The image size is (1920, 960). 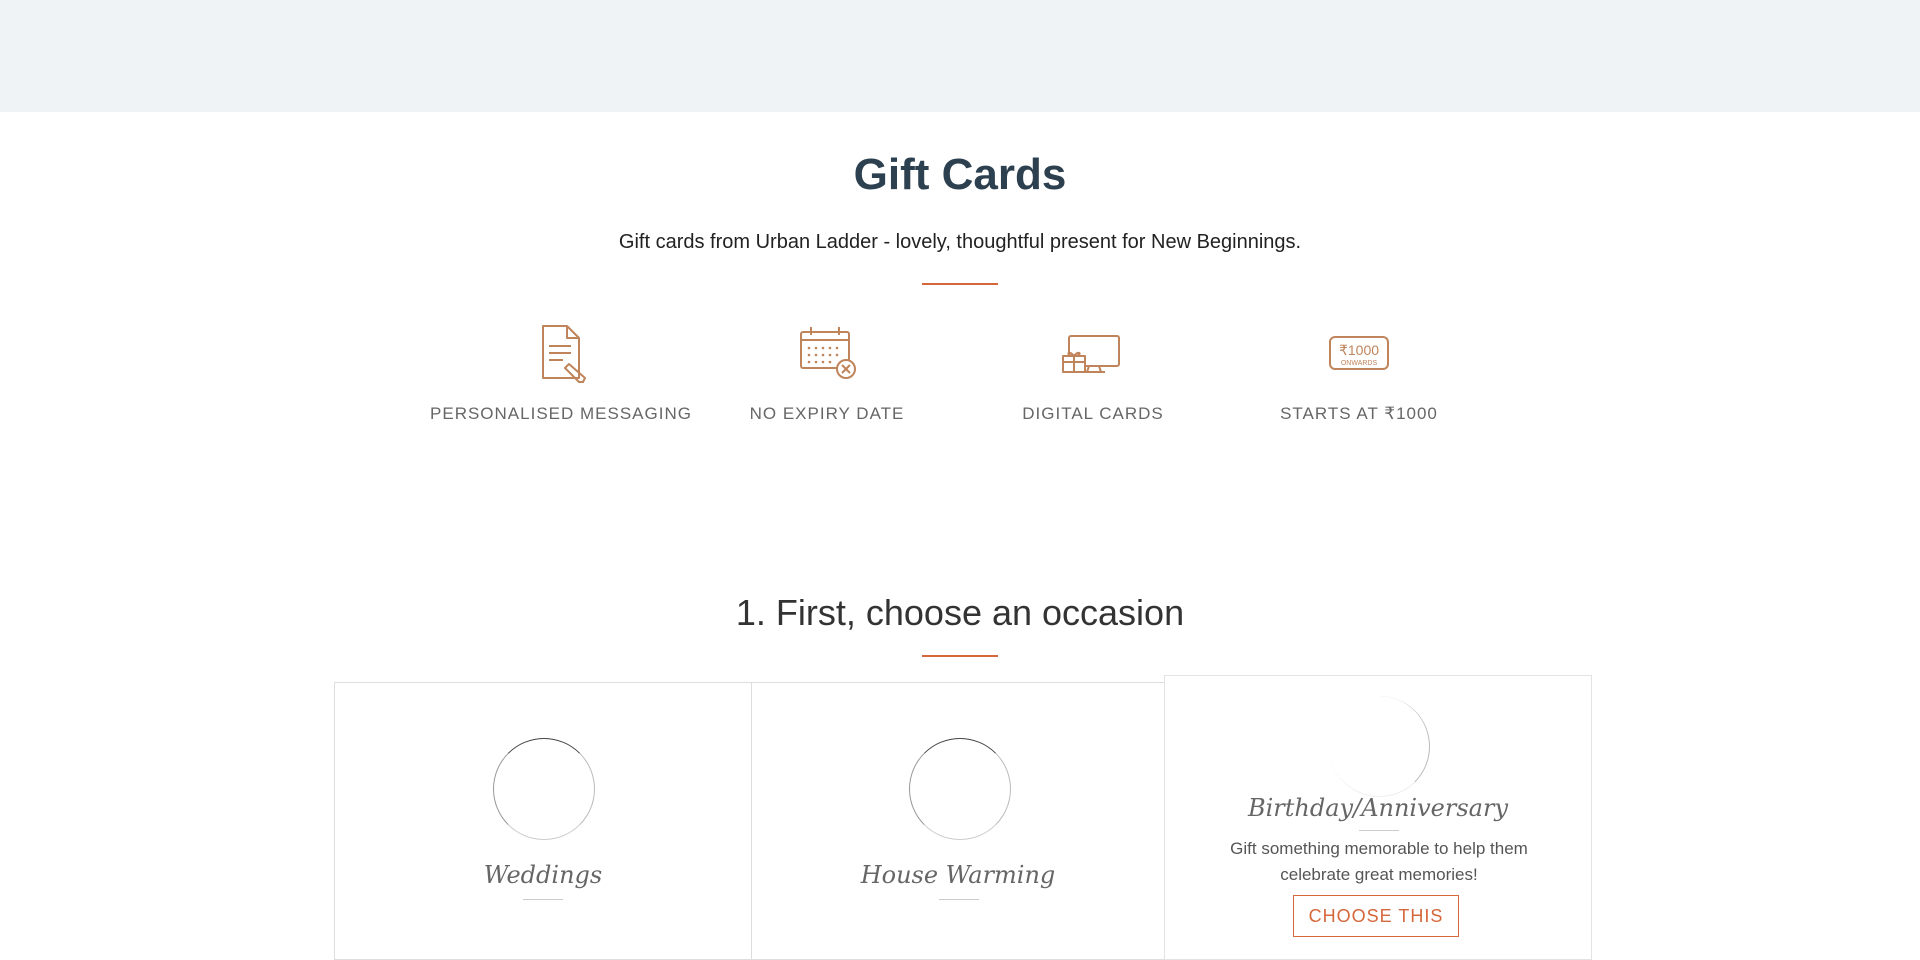 What do you see at coordinates (960, 284) in the screenshot?
I see `title-divider` at bounding box center [960, 284].